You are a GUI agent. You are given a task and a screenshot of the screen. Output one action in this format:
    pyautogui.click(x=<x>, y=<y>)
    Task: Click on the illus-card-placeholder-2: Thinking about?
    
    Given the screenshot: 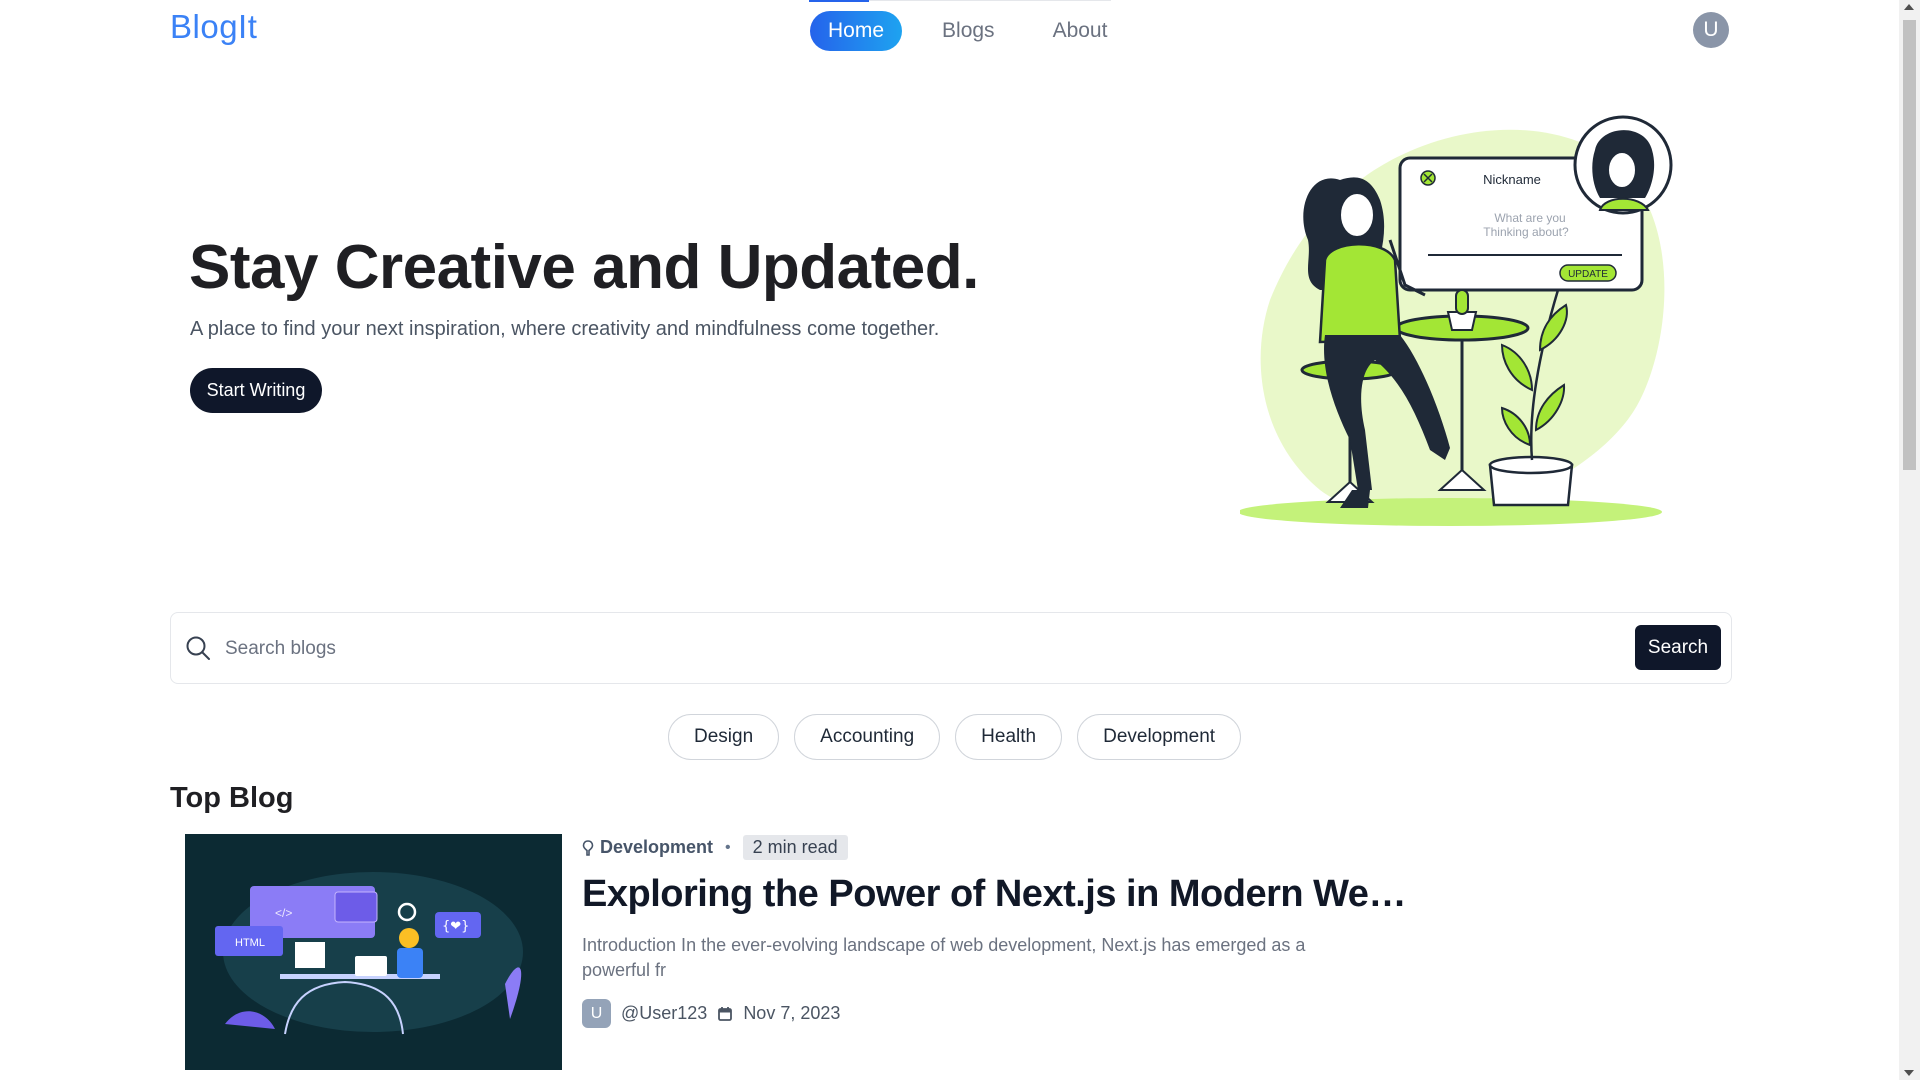 What is the action you would take?
    pyautogui.click(x=1526, y=232)
    